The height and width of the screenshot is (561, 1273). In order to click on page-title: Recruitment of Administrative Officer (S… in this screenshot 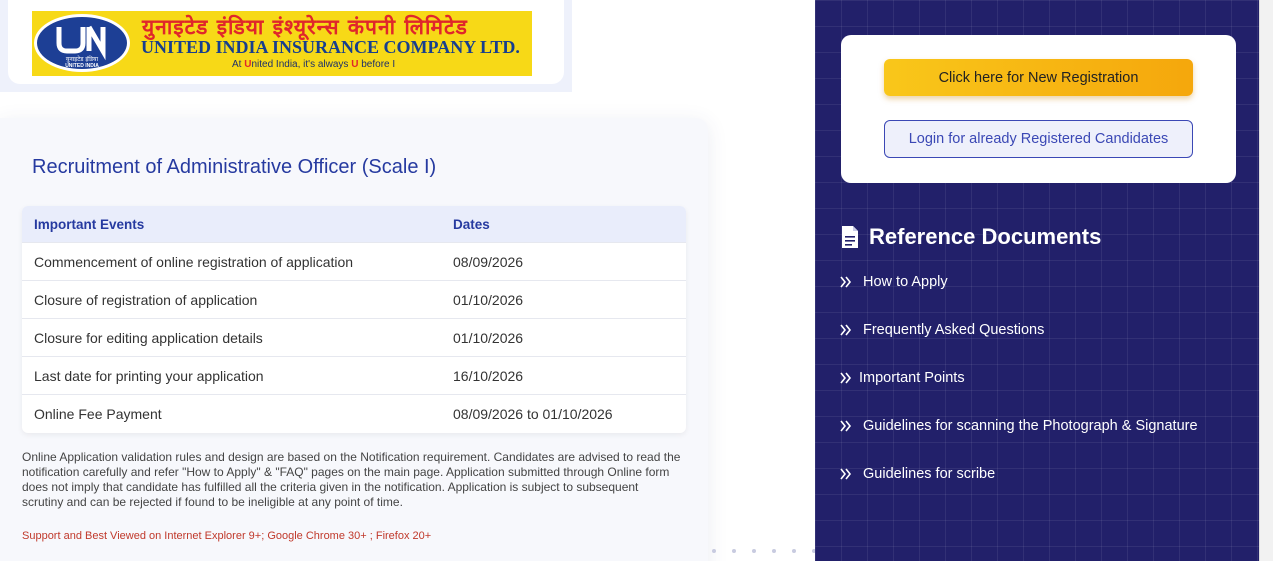, I will do `click(234, 167)`.